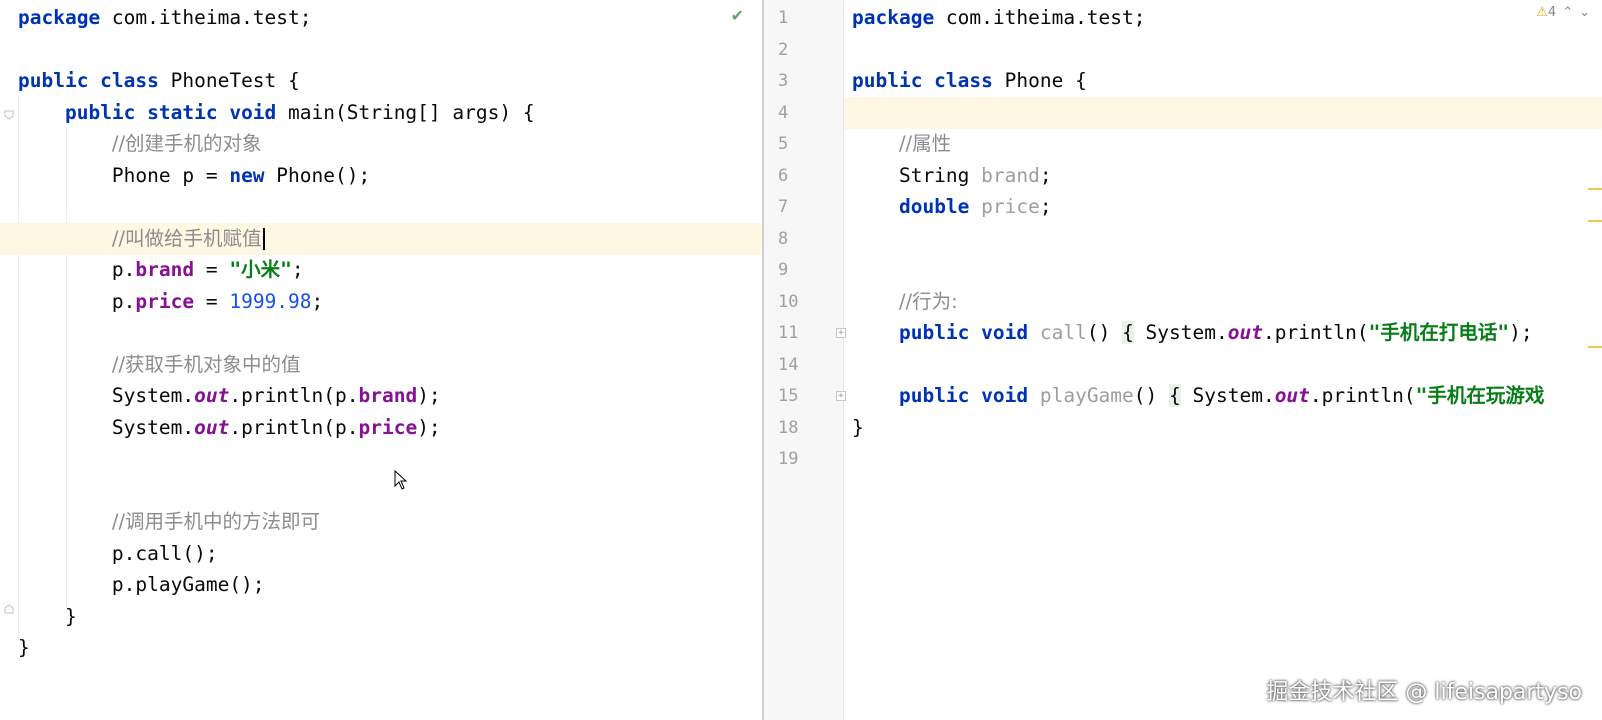  What do you see at coordinates (1439, 332) in the screenshot?
I see `code-token: "手机在打电话"` at bounding box center [1439, 332].